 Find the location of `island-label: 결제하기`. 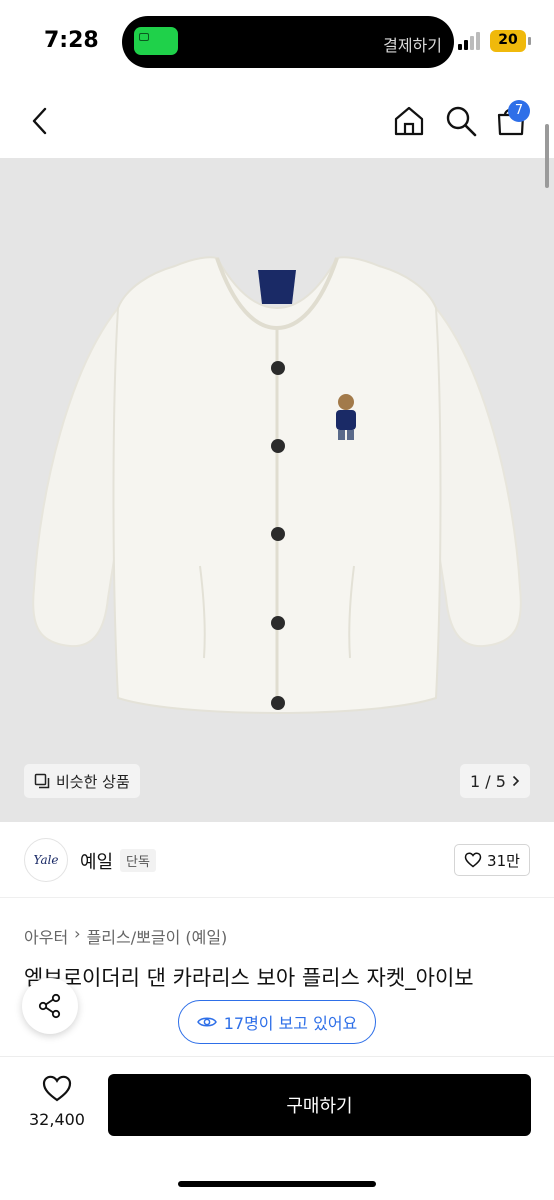

island-label: 결제하기 is located at coordinates (412, 45).